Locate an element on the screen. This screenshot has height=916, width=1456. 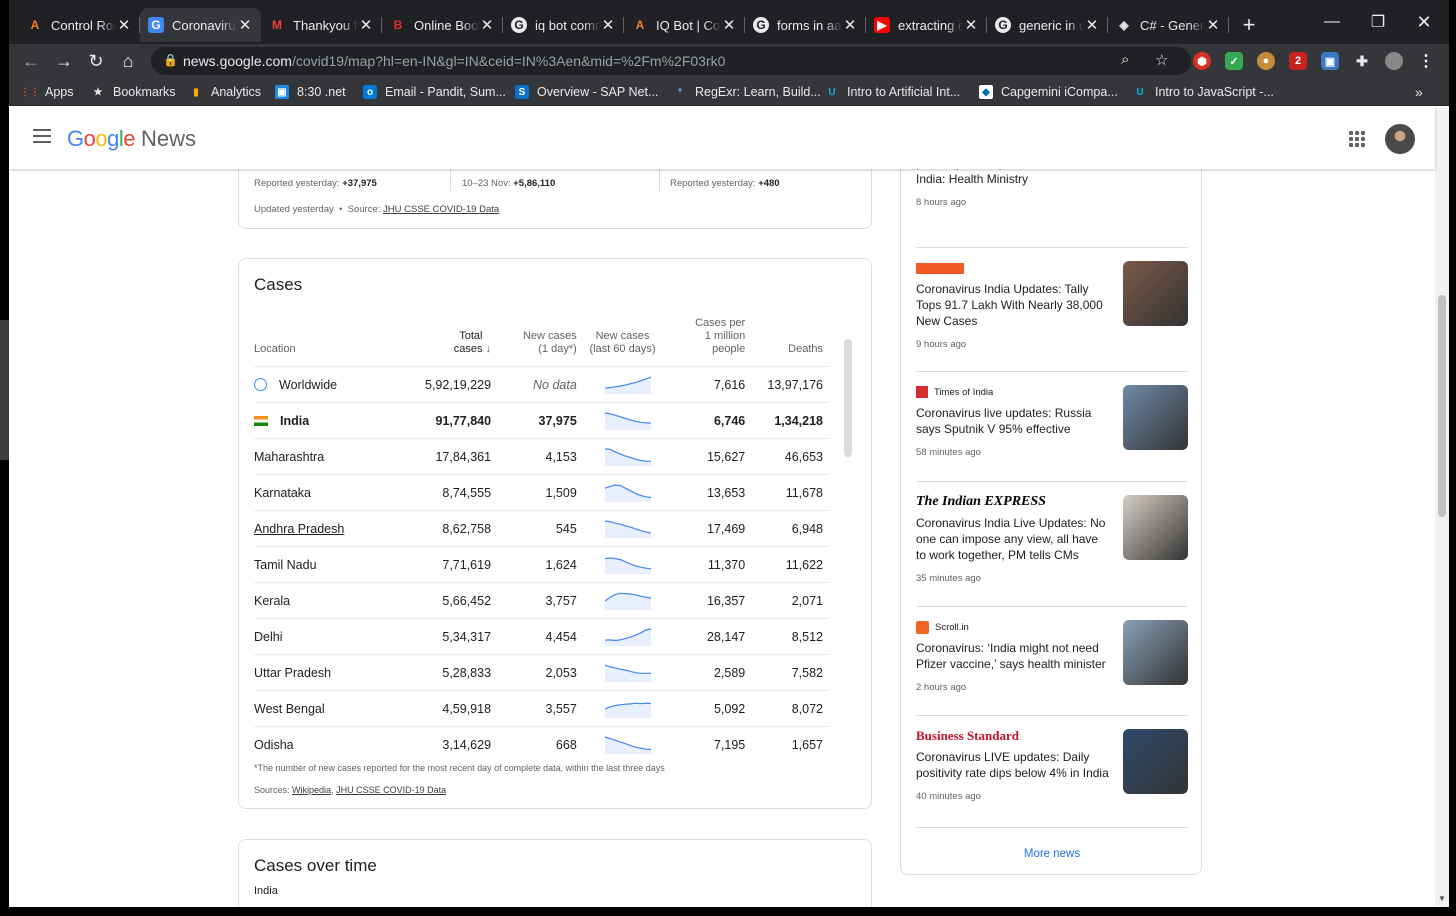
cell-location: Odisha is located at coordinates (330, 744).